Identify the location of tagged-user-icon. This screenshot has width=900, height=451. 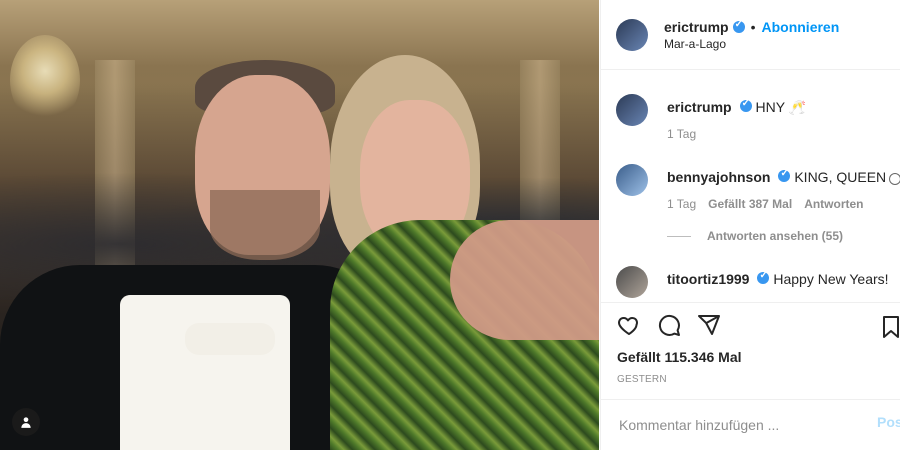
(26, 422).